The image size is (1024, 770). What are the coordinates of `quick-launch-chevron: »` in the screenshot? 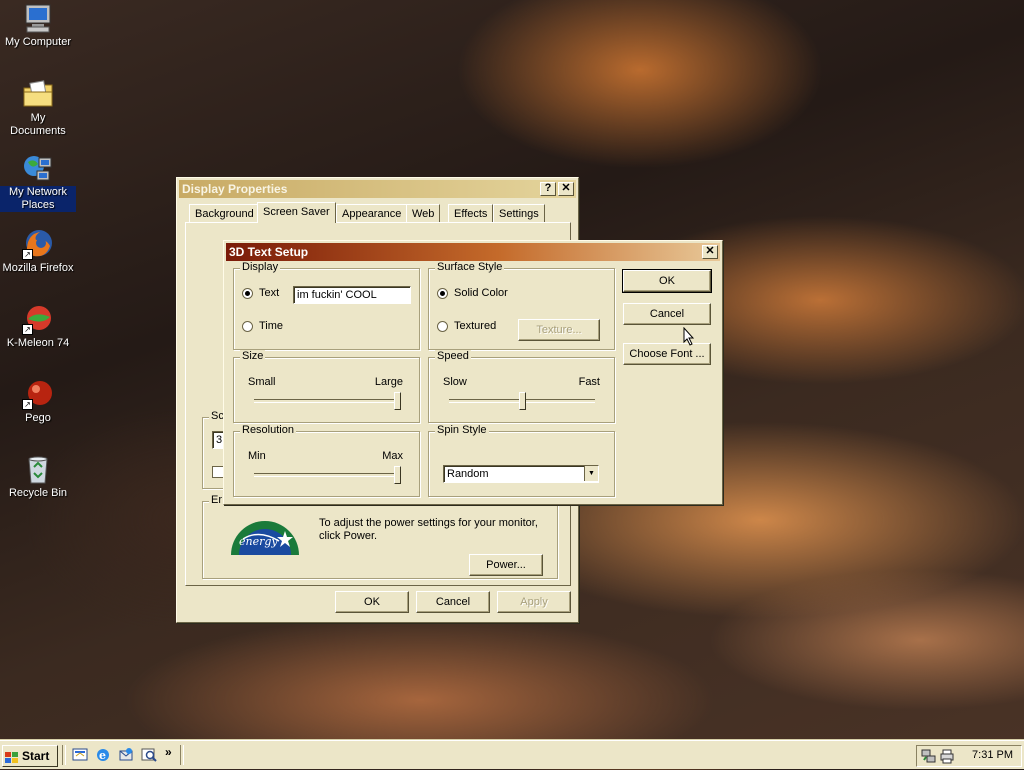 It's located at (168, 752).